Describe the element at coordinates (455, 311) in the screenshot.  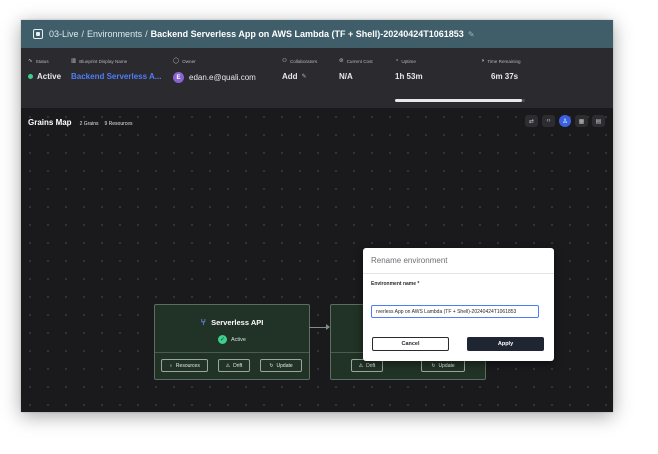
I see `environment-name-input` at that location.